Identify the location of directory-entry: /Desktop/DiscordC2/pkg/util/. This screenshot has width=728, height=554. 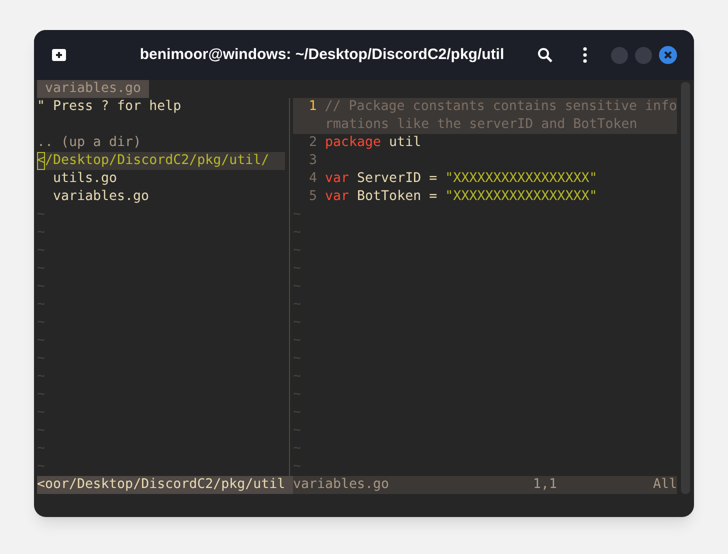
(157, 161).